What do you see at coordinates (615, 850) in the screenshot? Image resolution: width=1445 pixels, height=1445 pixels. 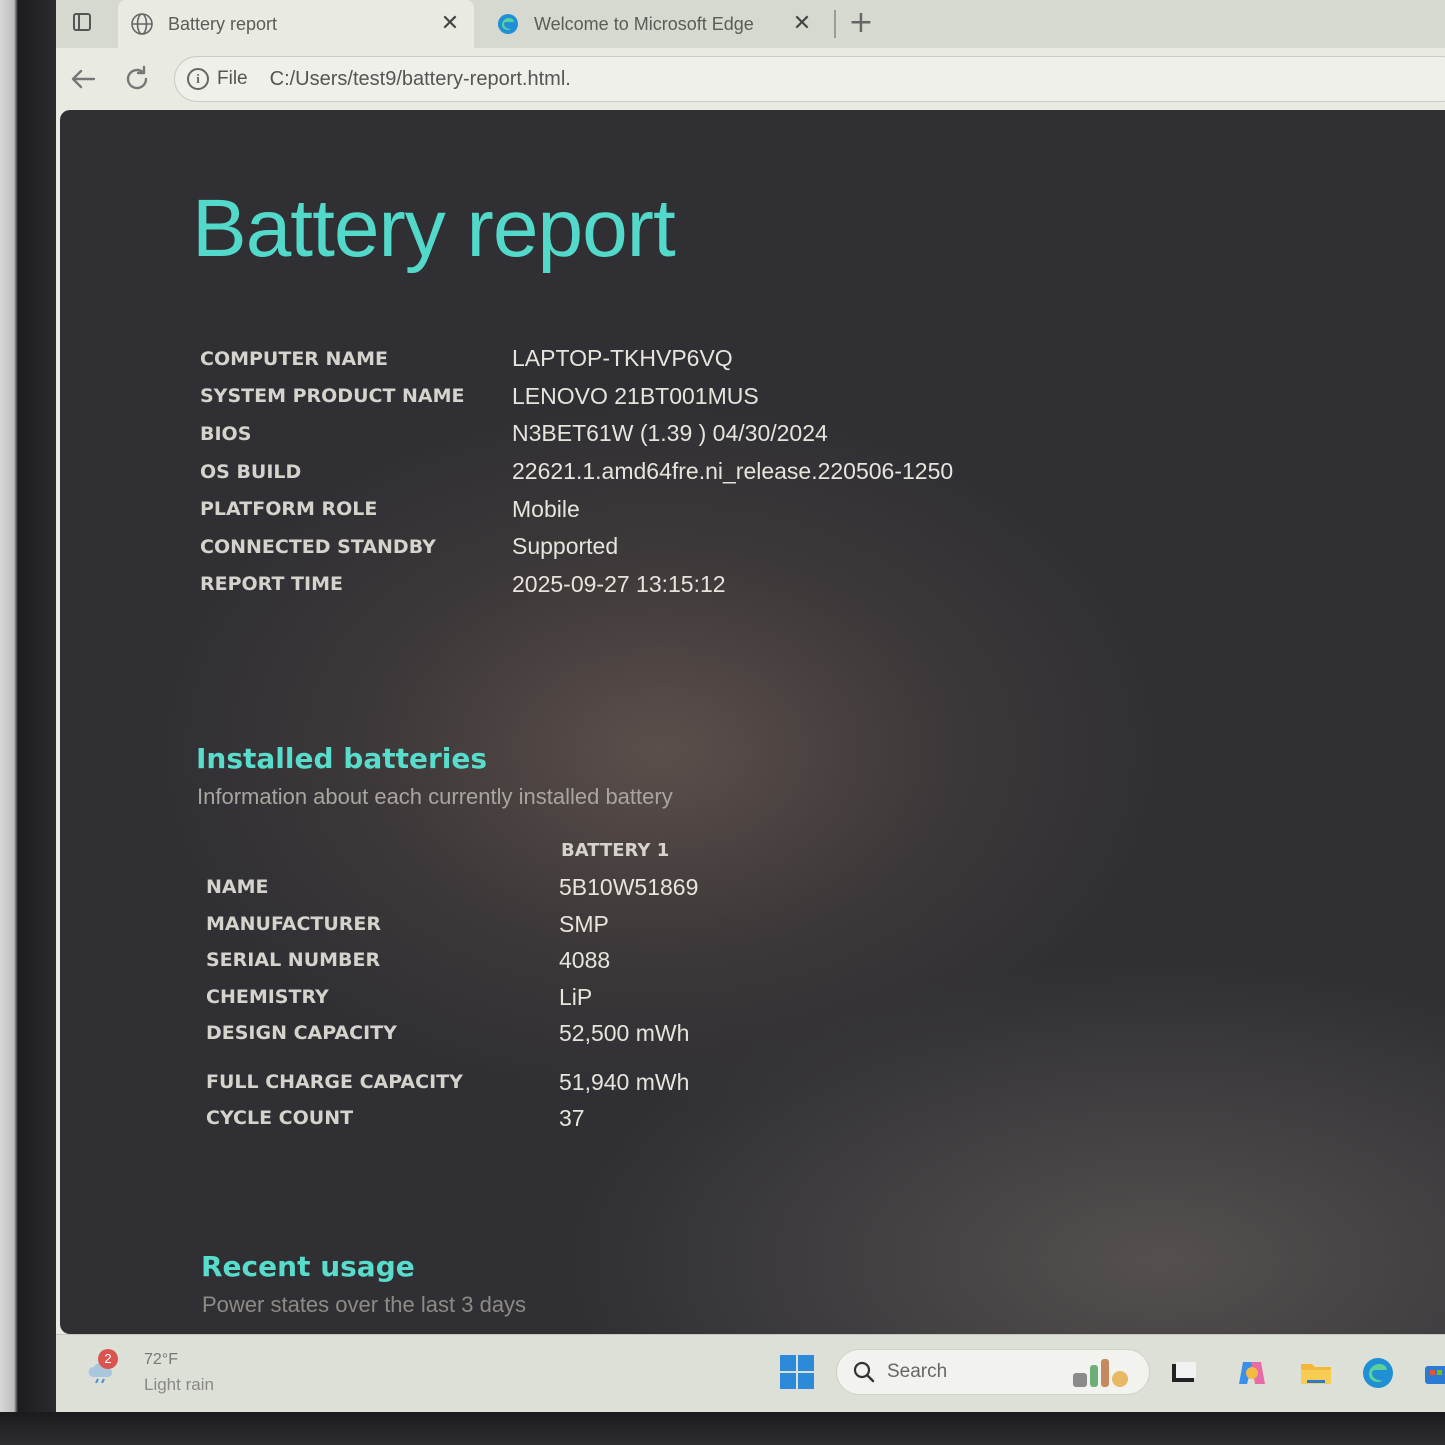 I see `battery-column-header: BATTERY 1` at bounding box center [615, 850].